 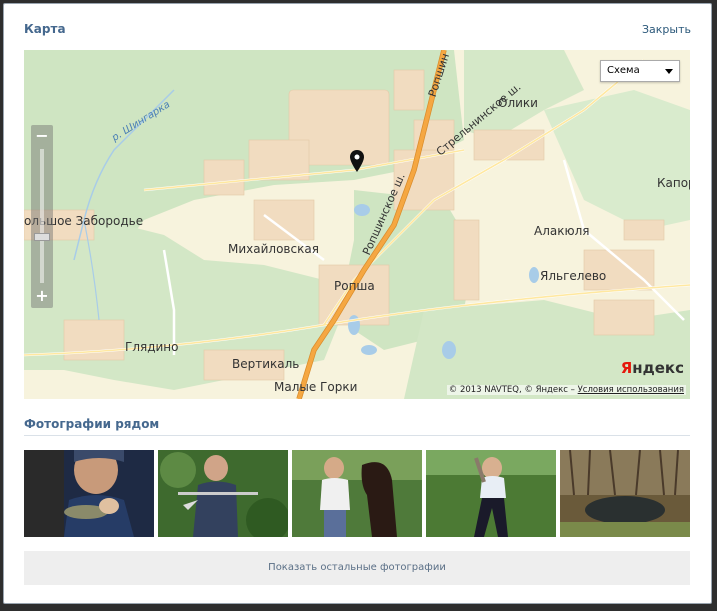 I want to click on close-link: Закрыть, so click(x=666, y=29).